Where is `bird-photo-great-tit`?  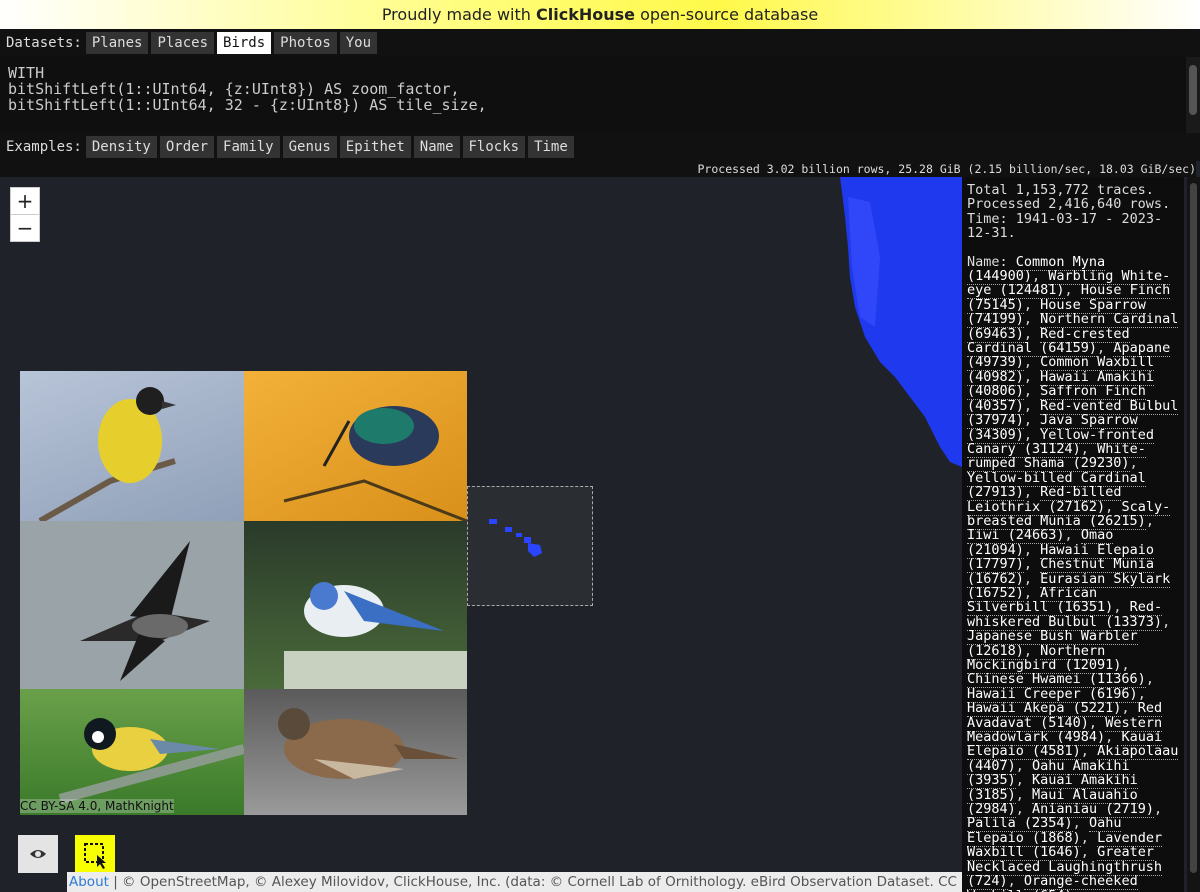 bird-photo-great-tit is located at coordinates (132, 752).